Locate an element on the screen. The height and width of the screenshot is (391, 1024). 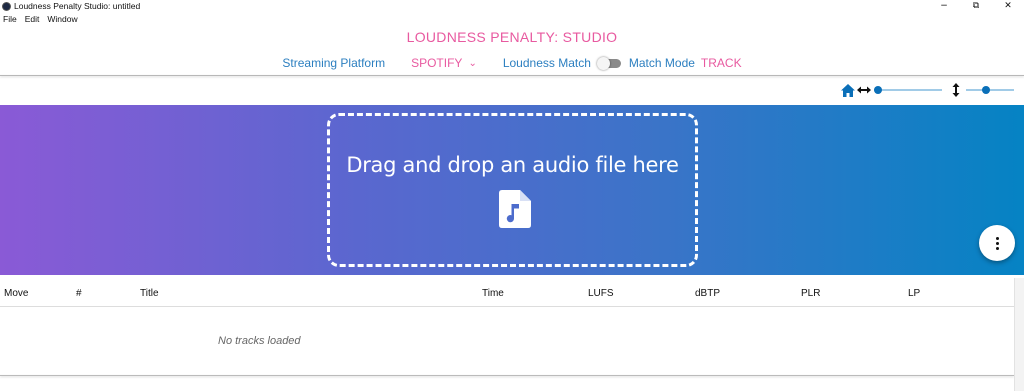
column-header-time: Time is located at coordinates (493, 293).